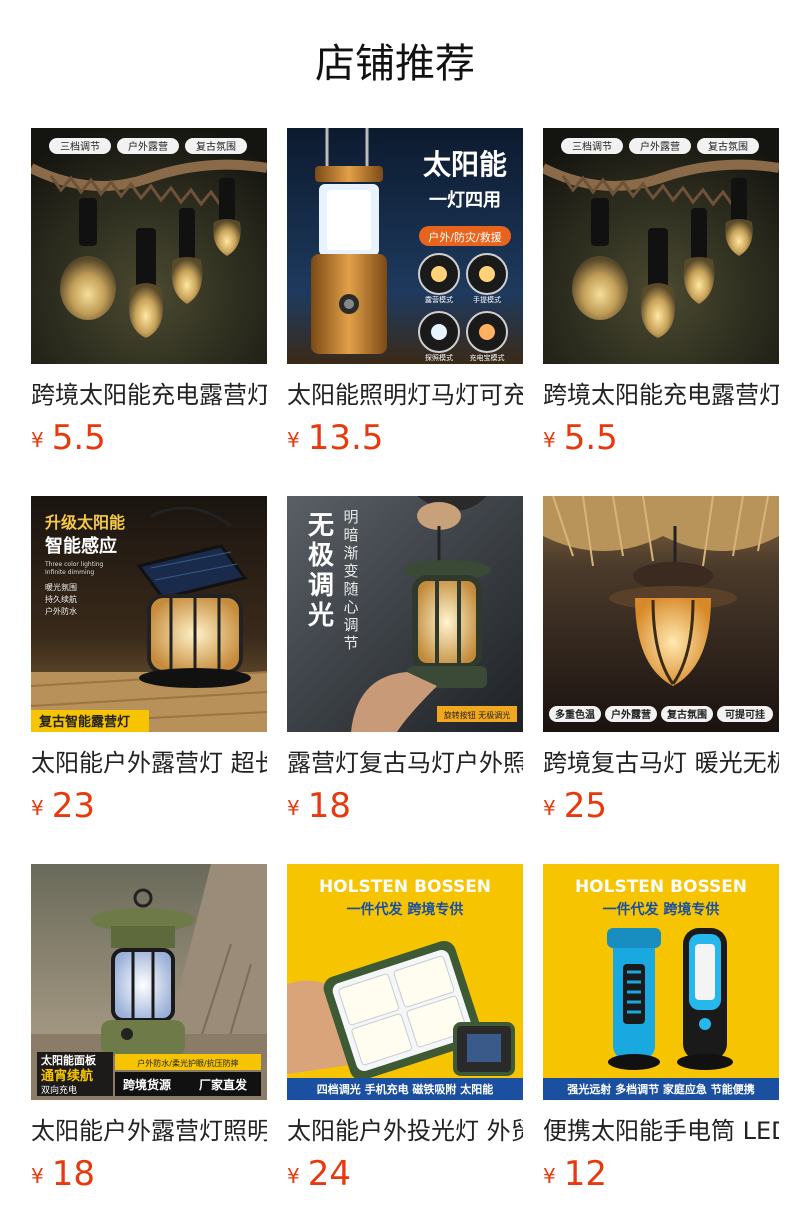  Describe the element at coordinates (68, 1060) in the screenshot. I see `svg-text: 太阳能面板` at that location.